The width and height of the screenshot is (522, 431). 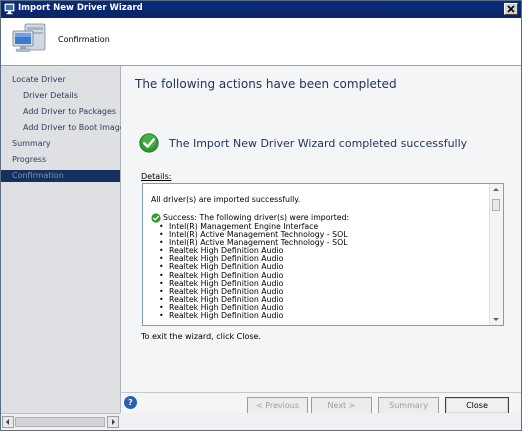 What do you see at coordinates (321, 421) in the screenshot?
I see `bottom-strip` at bounding box center [321, 421].